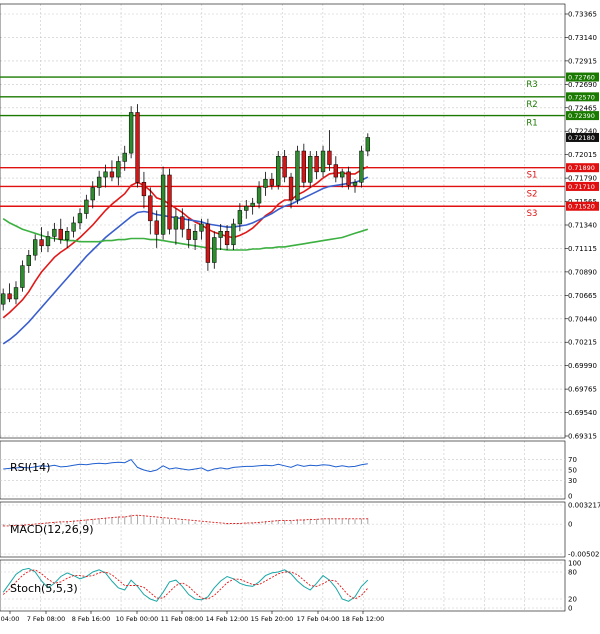 The height and width of the screenshot is (634, 600). Describe the element at coordinates (300, 530) in the screenshot. I see `macd-panel: 0.003217 0 -0.005021 MACD(12,26,9)` at that location.